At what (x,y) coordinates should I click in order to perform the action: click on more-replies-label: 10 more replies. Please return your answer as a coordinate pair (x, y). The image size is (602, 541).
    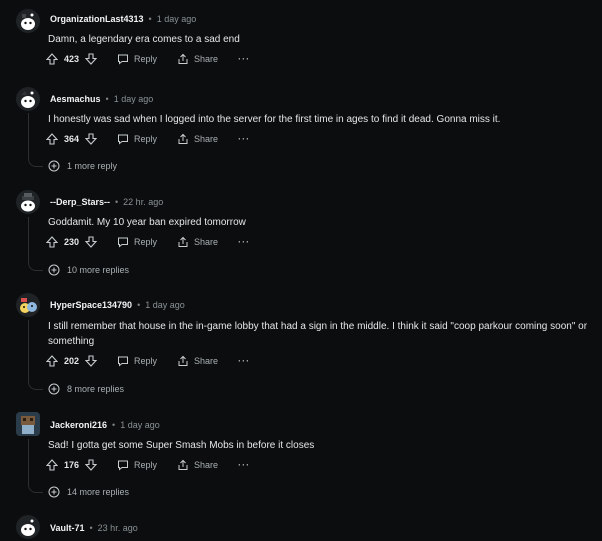
    Looking at the image, I should click on (98, 270).